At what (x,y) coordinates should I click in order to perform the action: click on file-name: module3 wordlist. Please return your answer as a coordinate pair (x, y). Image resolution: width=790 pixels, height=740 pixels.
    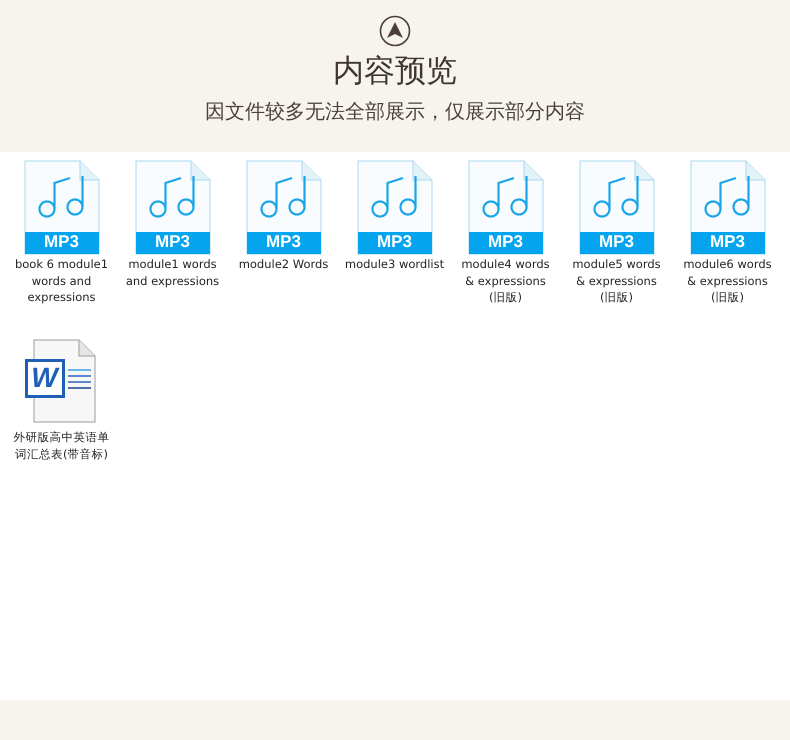
    Looking at the image, I should click on (394, 264).